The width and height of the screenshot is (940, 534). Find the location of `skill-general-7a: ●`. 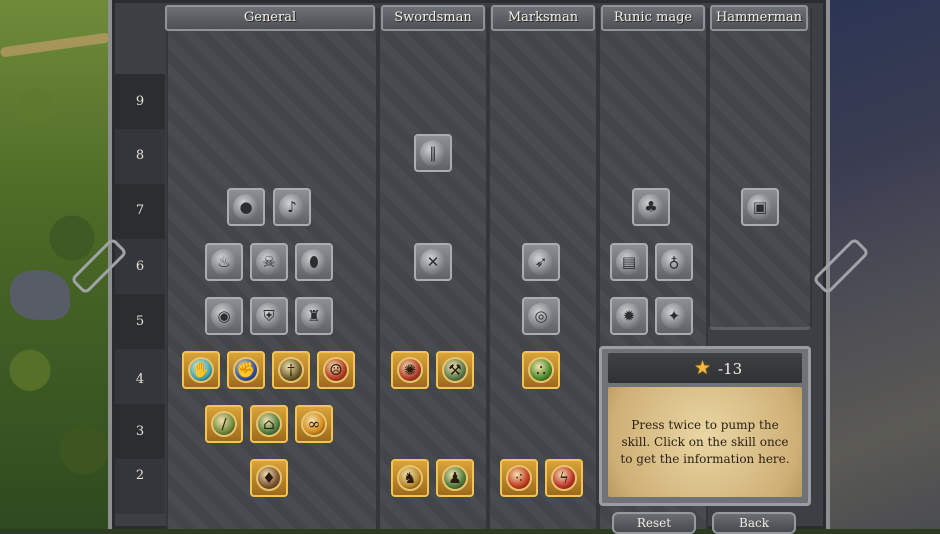

skill-general-7a: ● is located at coordinates (246, 207).